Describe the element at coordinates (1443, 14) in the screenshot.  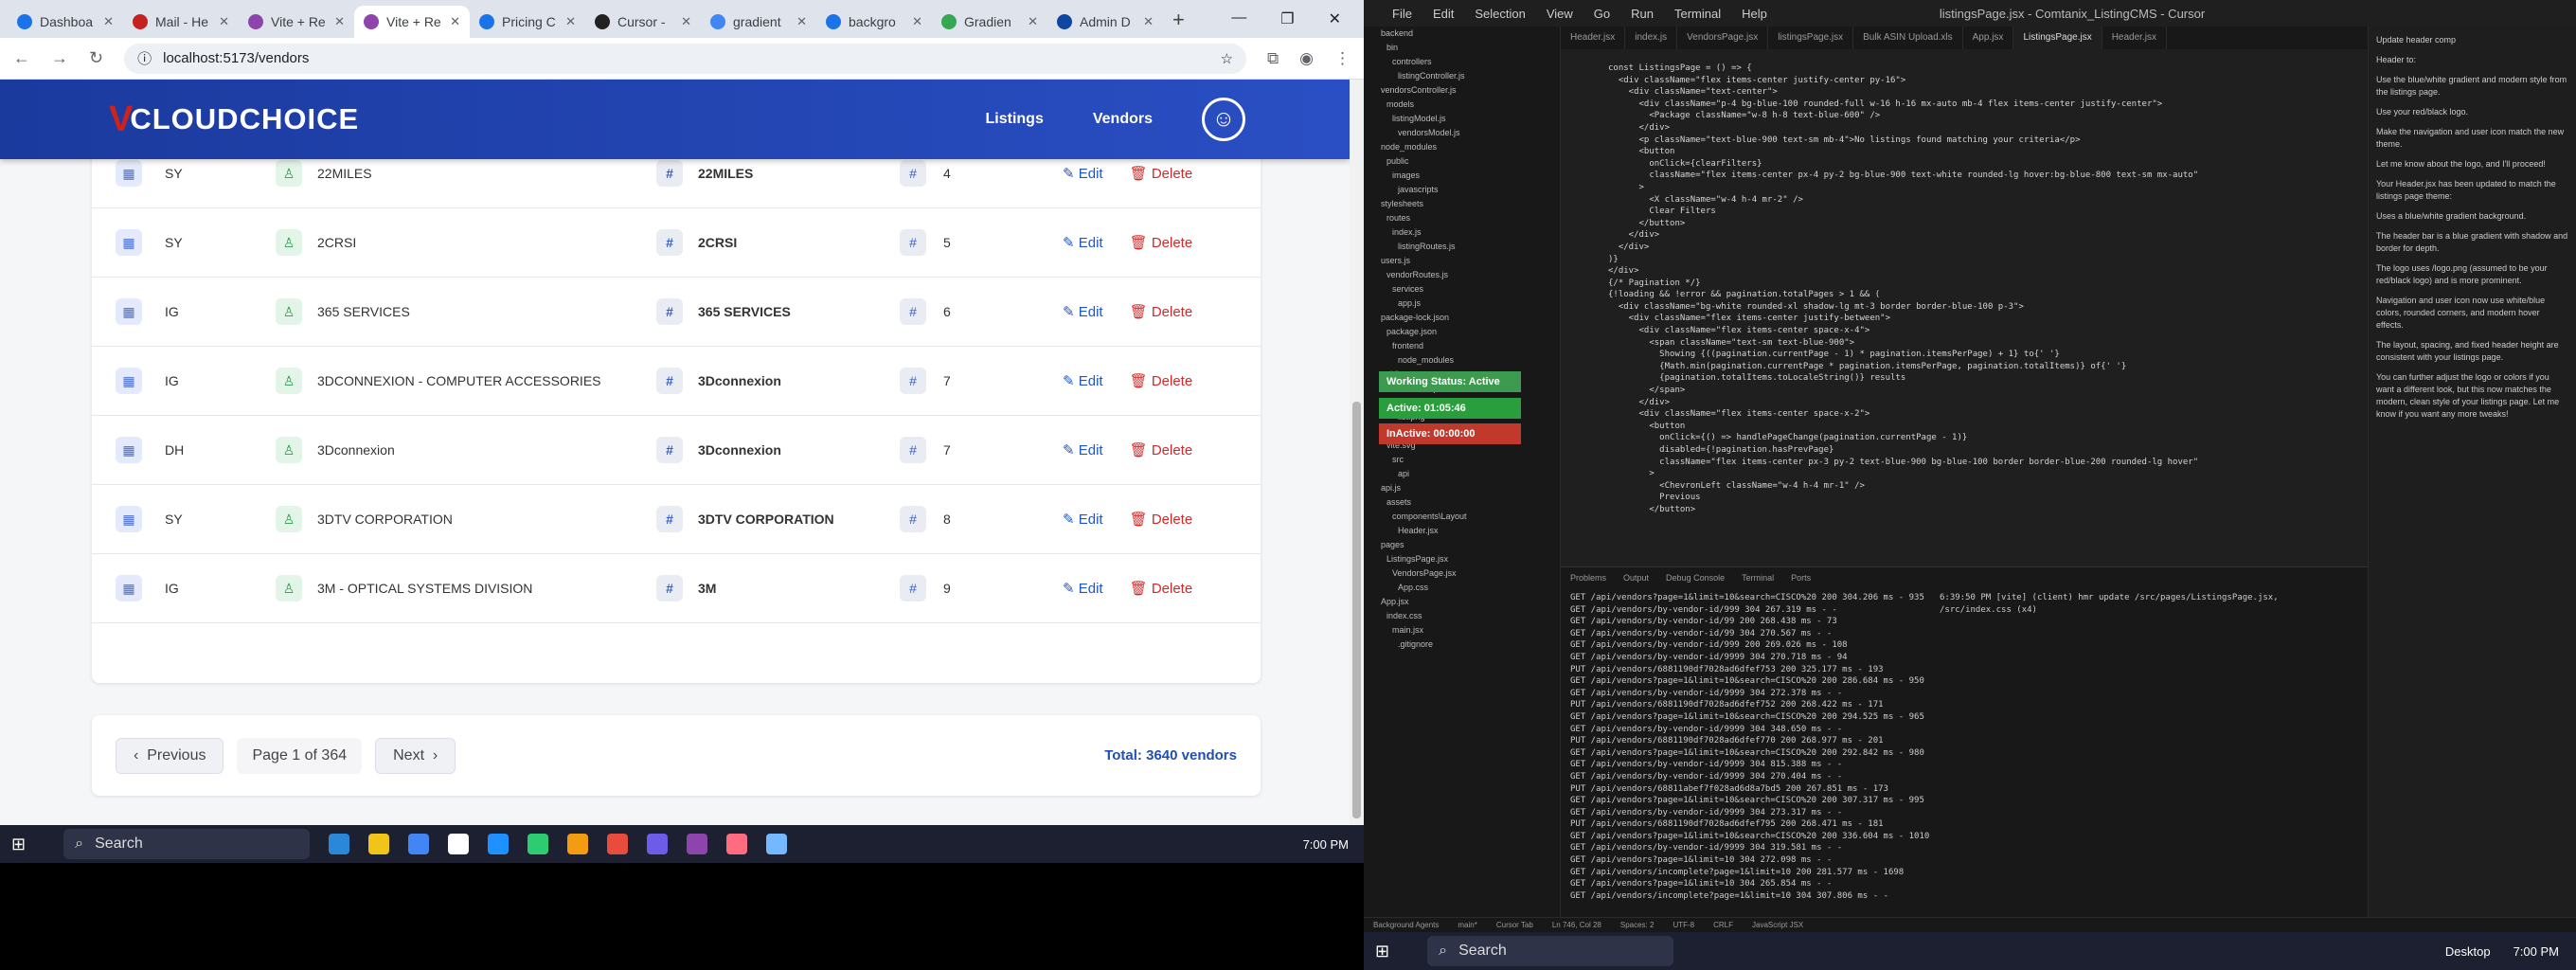
I see `ide-menu-item: Edit` at that location.